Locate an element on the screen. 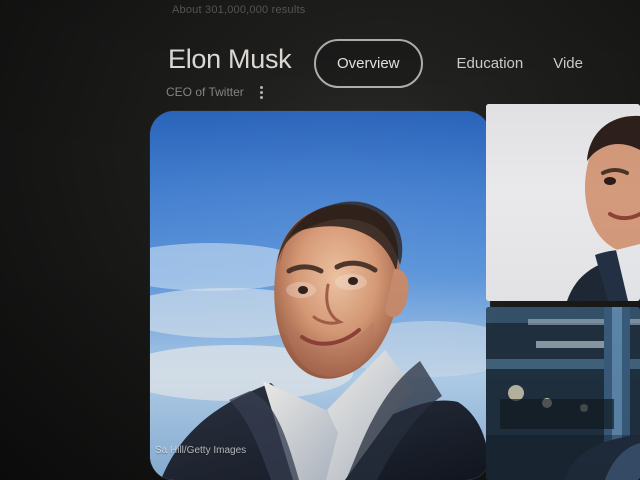 This screenshot has height=480, width=640. photo-credit: Sa Hill/Getty Images is located at coordinates (201, 450).